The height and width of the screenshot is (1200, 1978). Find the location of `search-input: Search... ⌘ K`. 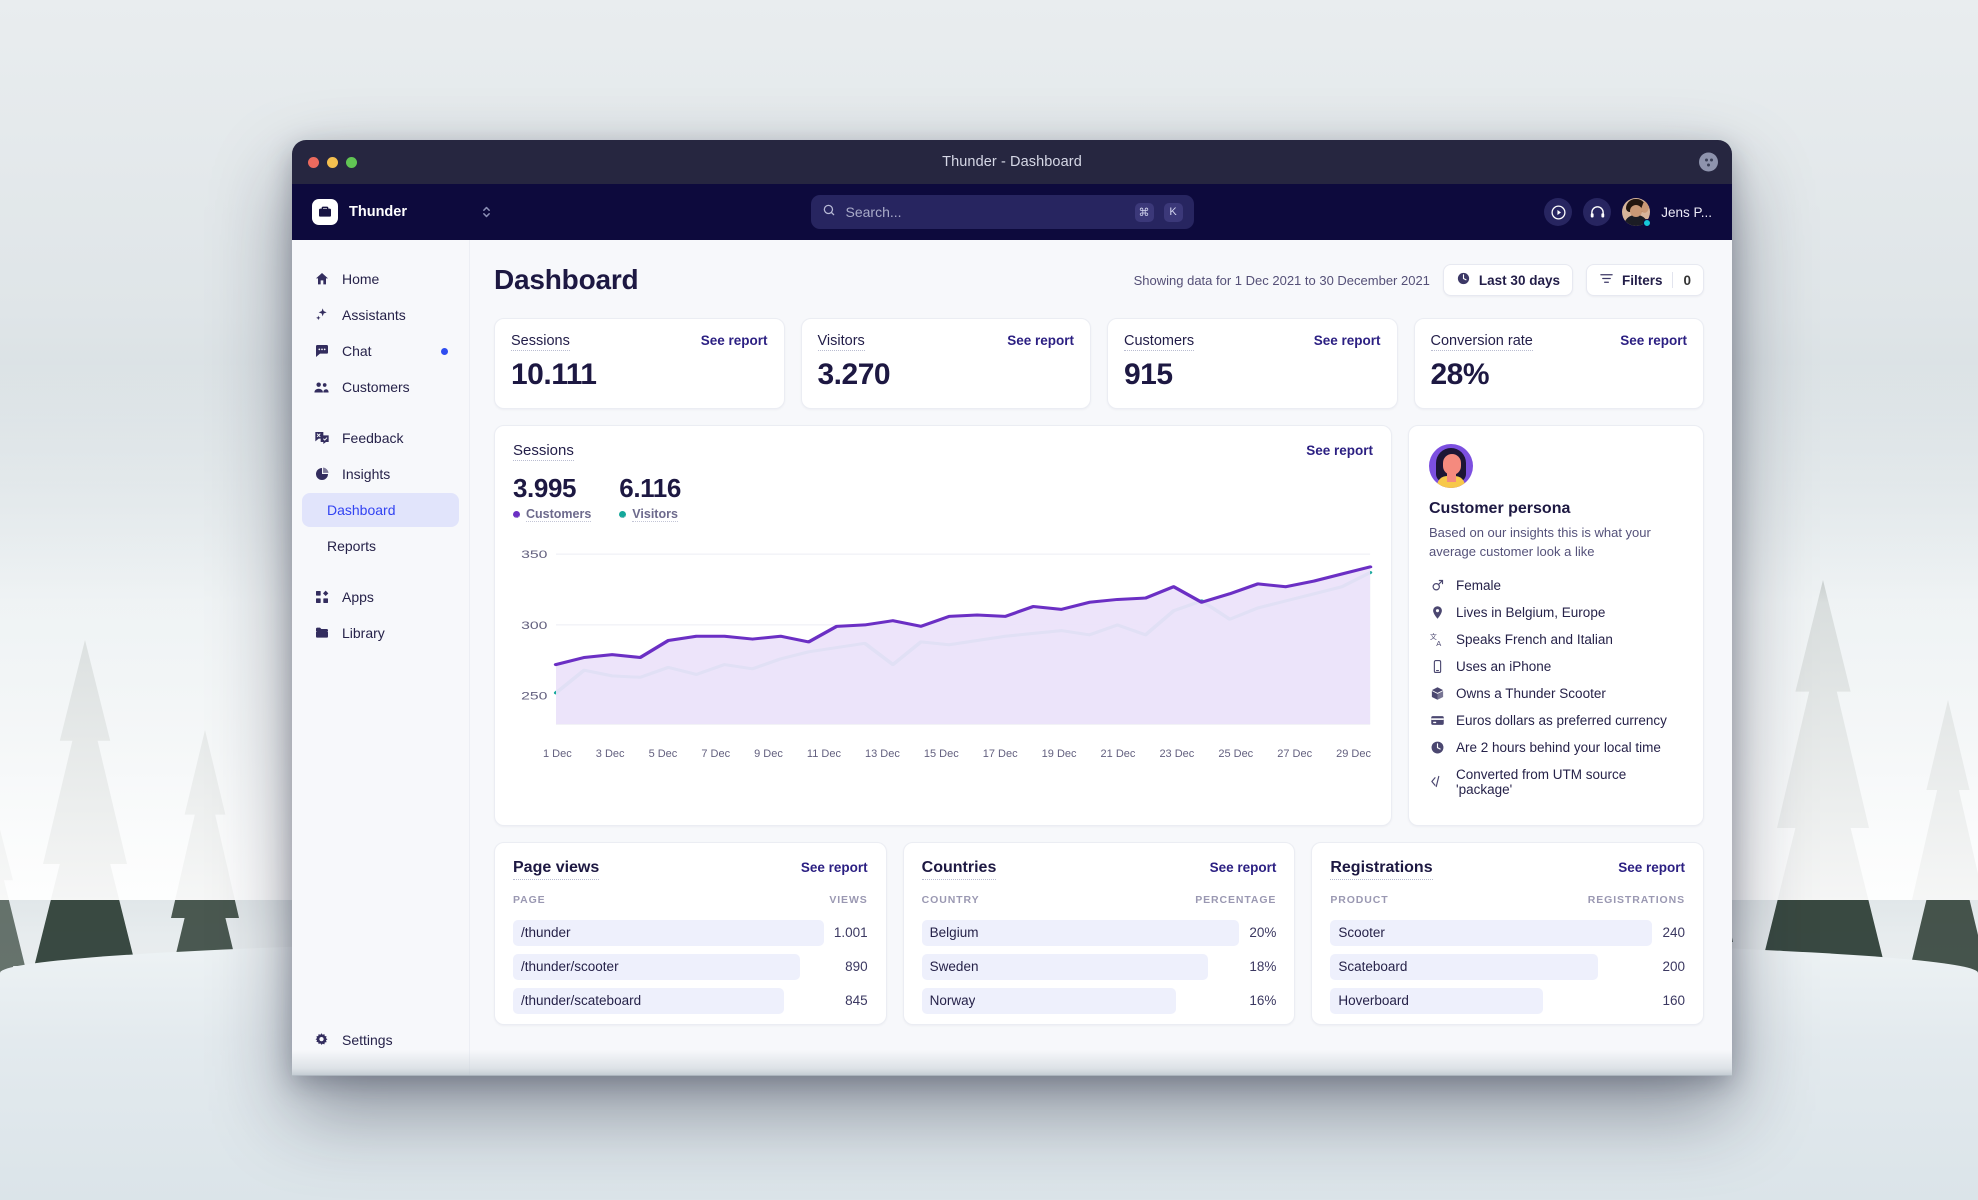

search-input: Search... ⌘ K is located at coordinates (1002, 212).